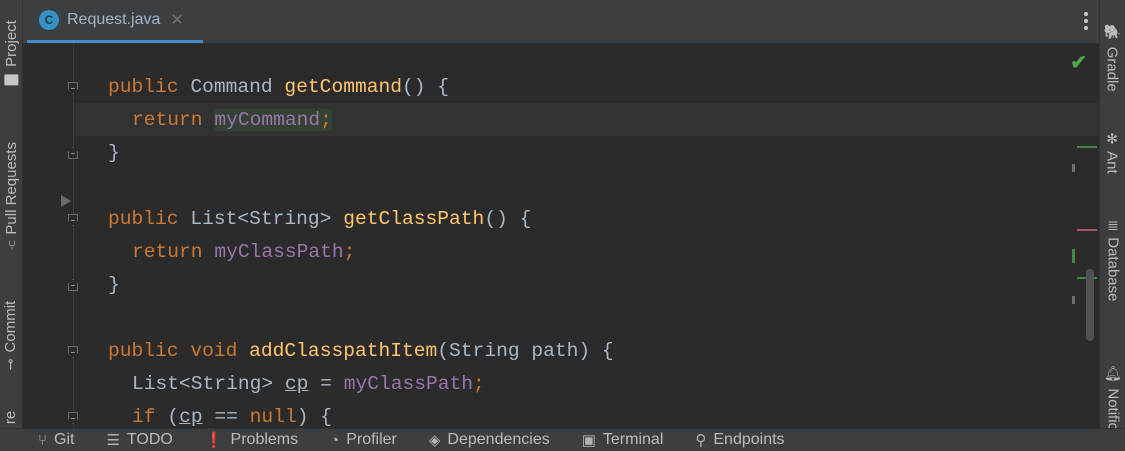 This screenshot has width=1125, height=451. What do you see at coordinates (749, 439) in the screenshot?
I see `tool-tab-label: Endpoints` at bounding box center [749, 439].